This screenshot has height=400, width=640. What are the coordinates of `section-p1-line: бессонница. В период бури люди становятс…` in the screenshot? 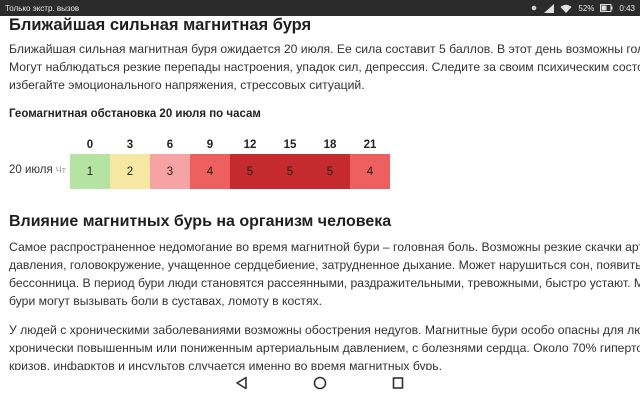 It's located at (324, 283).